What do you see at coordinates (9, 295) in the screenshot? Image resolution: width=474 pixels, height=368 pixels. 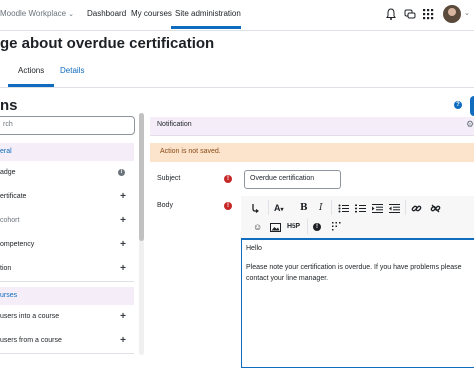 I see `category-label: urses` at bounding box center [9, 295].